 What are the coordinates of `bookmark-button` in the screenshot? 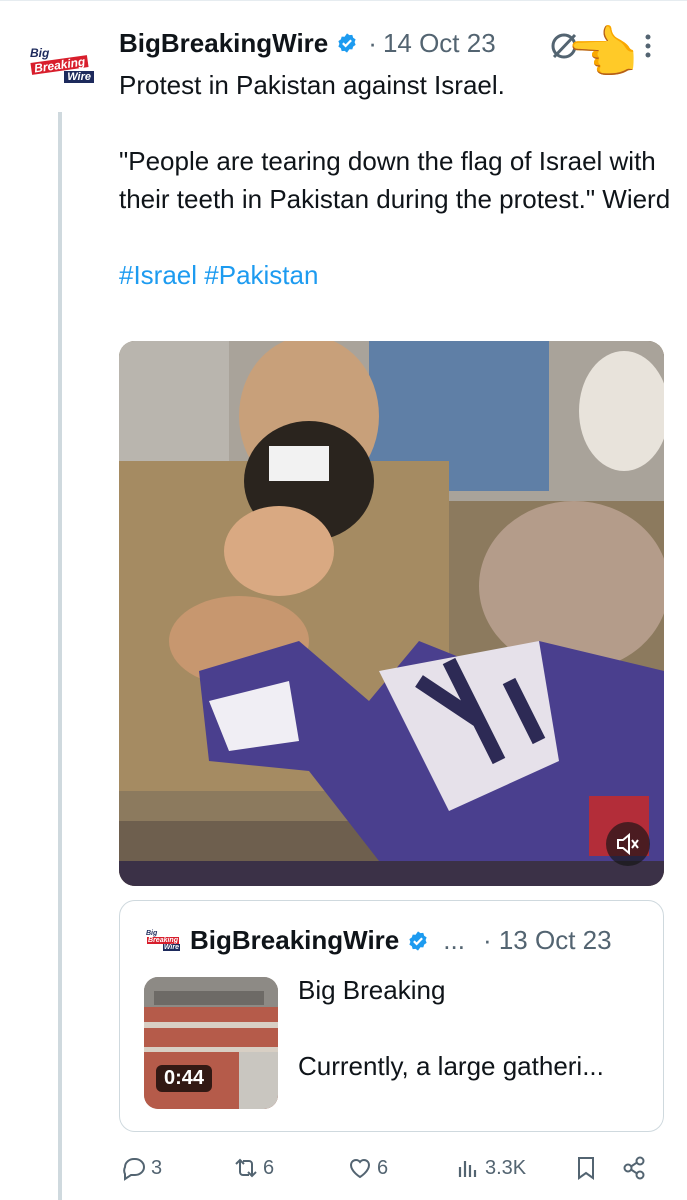 It's located at (586, 1168).